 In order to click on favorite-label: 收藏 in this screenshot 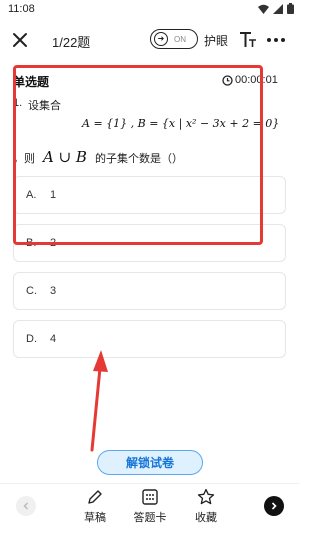, I will do `click(206, 518)`.